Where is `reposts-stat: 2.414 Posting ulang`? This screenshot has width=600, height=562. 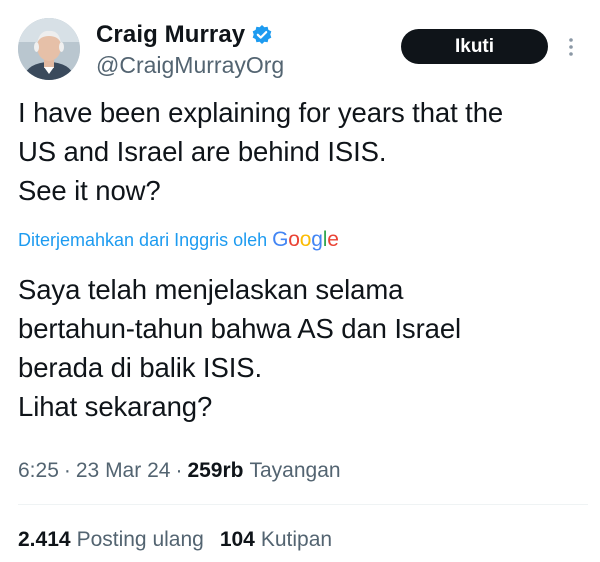
reposts-stat: 2.414 Posting ulang is located at coordinates (111, 540).